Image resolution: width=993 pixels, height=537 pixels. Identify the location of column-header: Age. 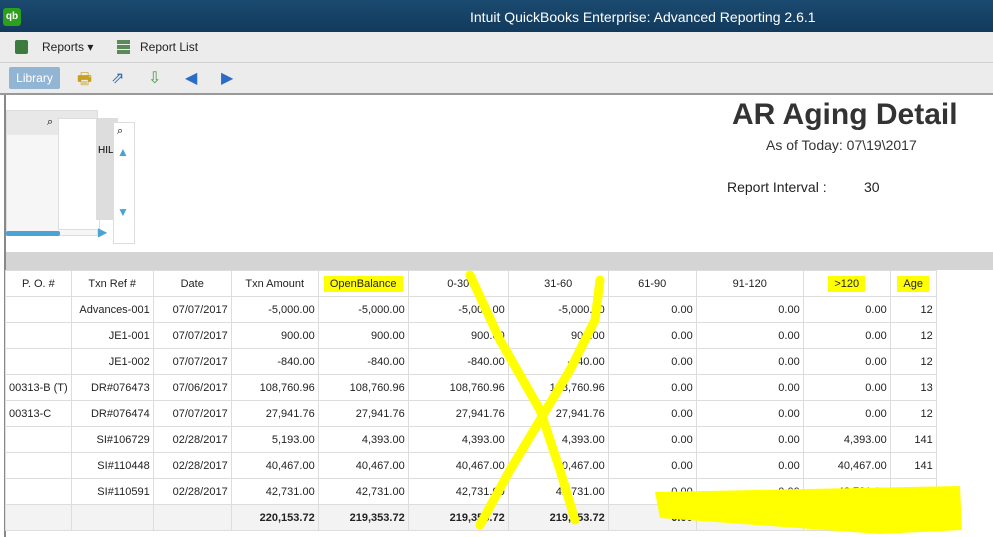
(913, 283).